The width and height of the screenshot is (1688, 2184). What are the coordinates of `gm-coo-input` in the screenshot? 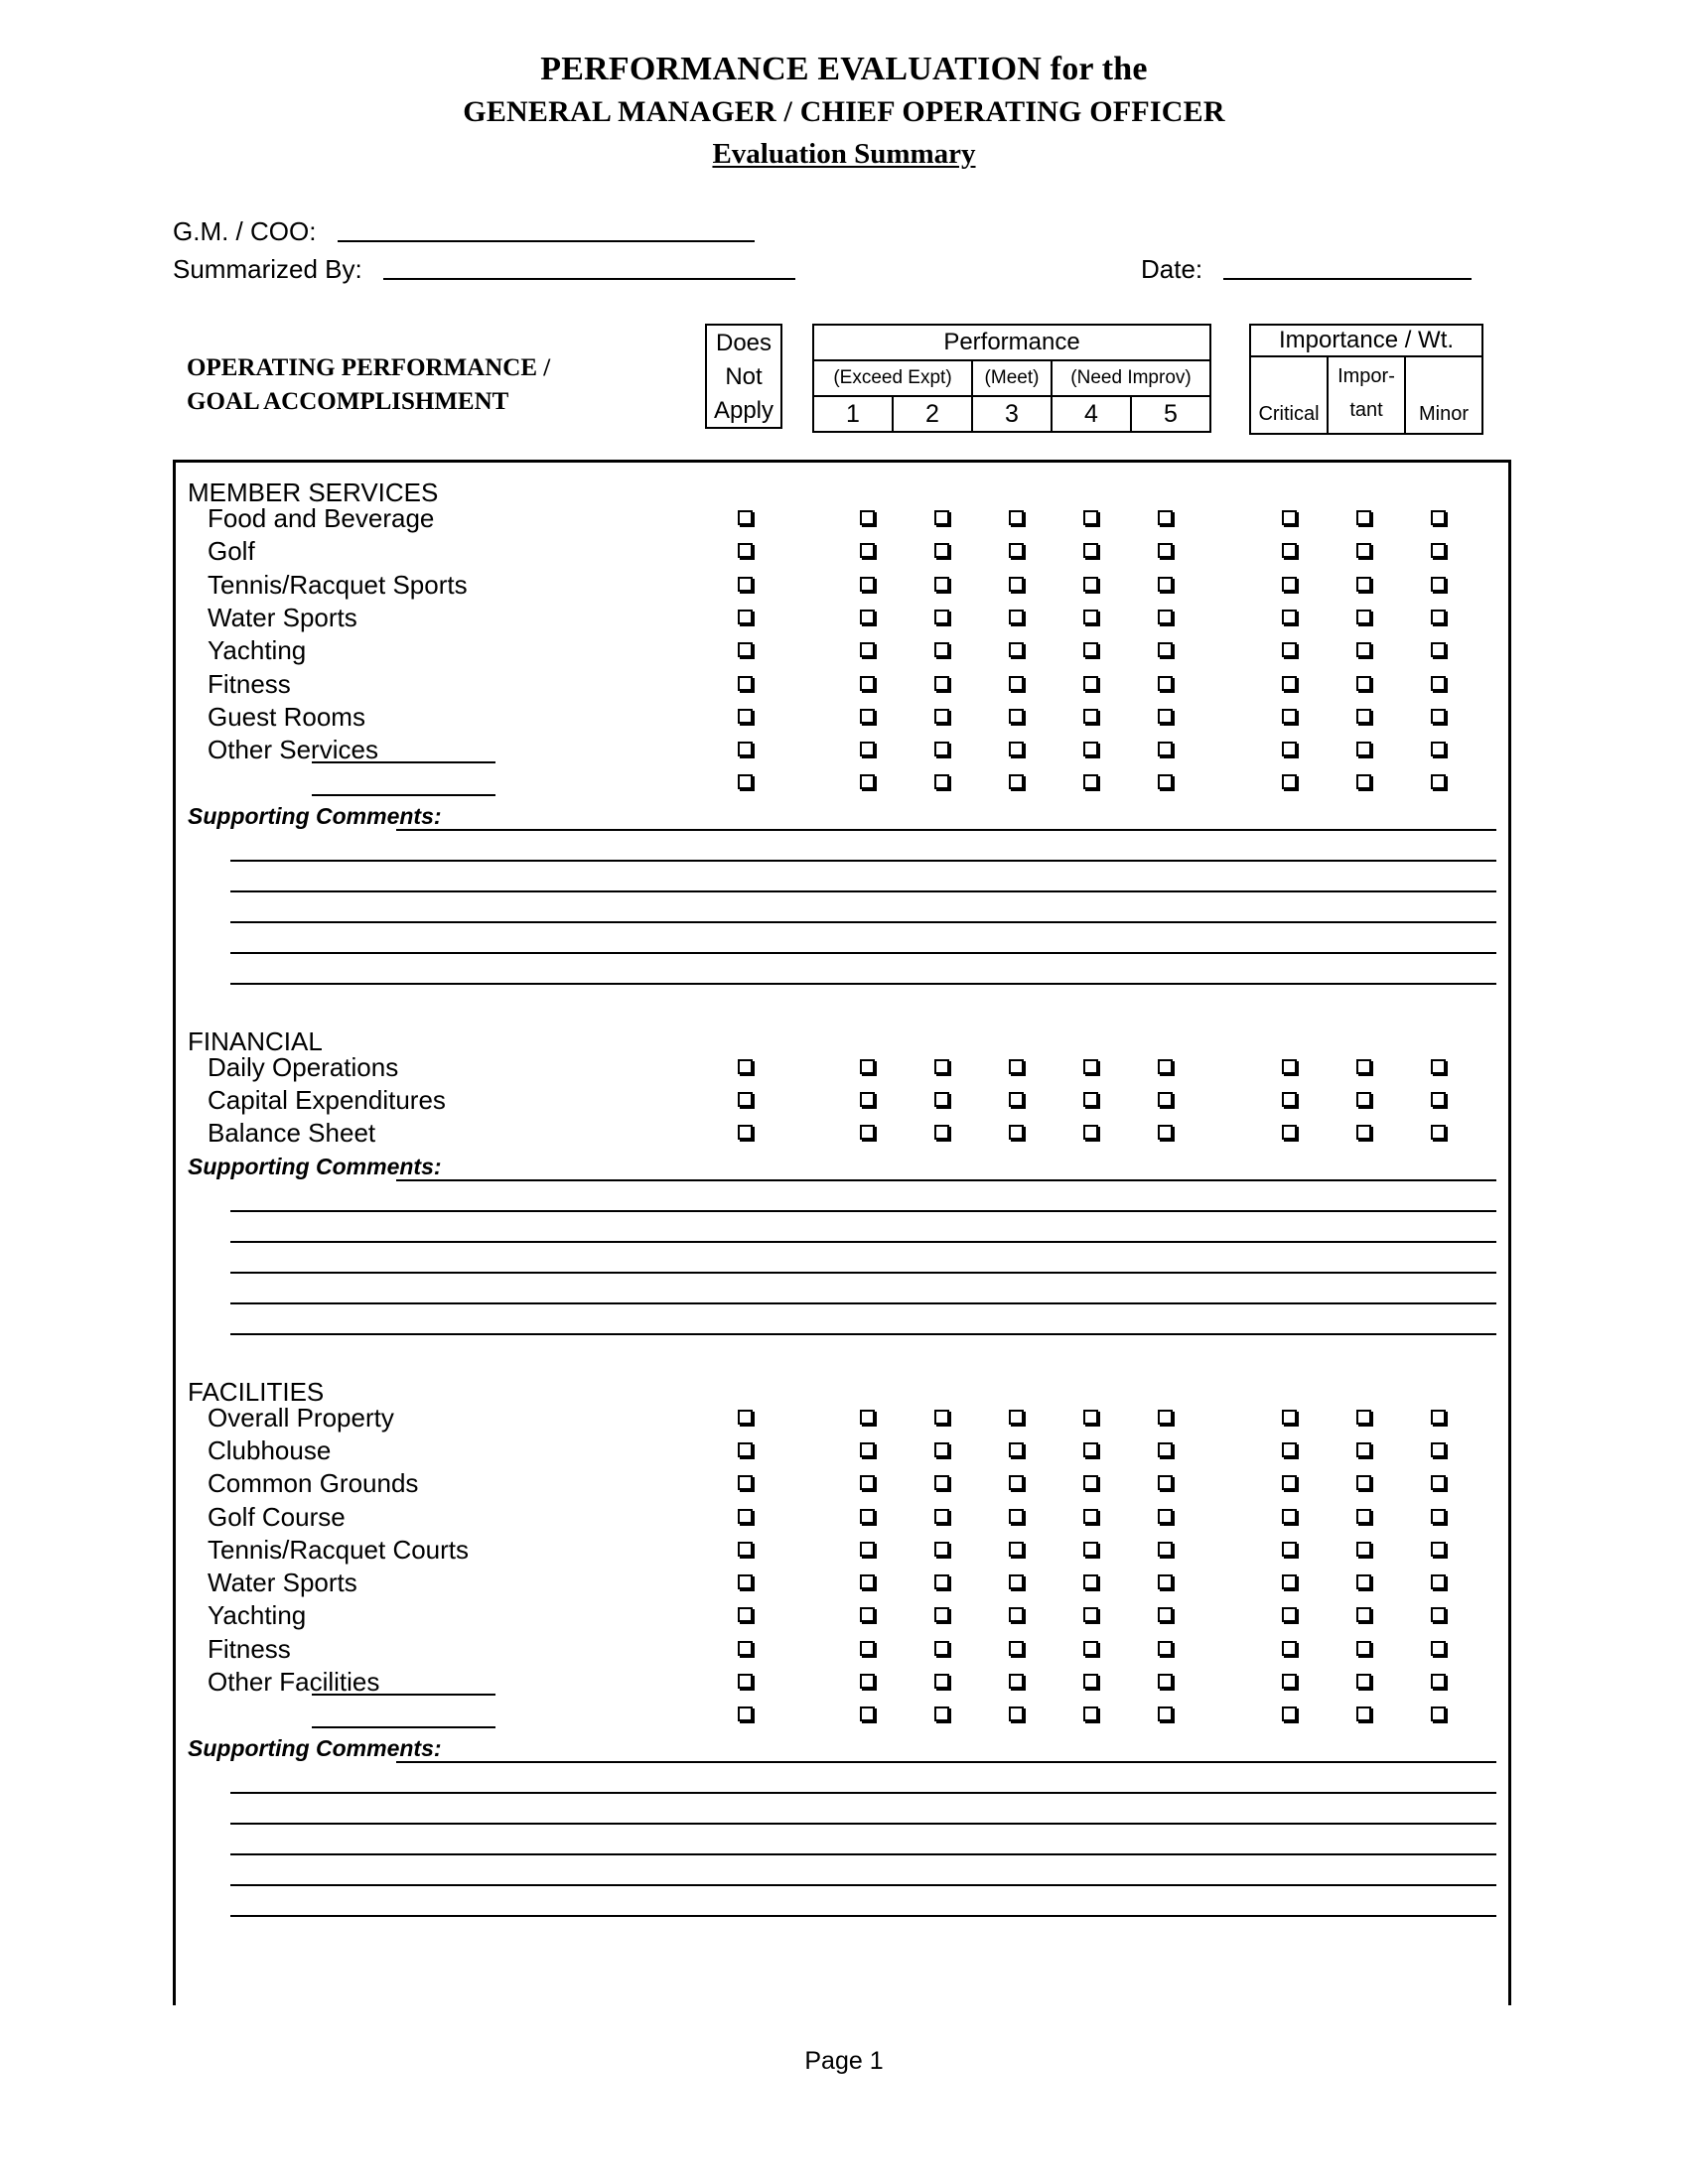 It's located at (546, 241).